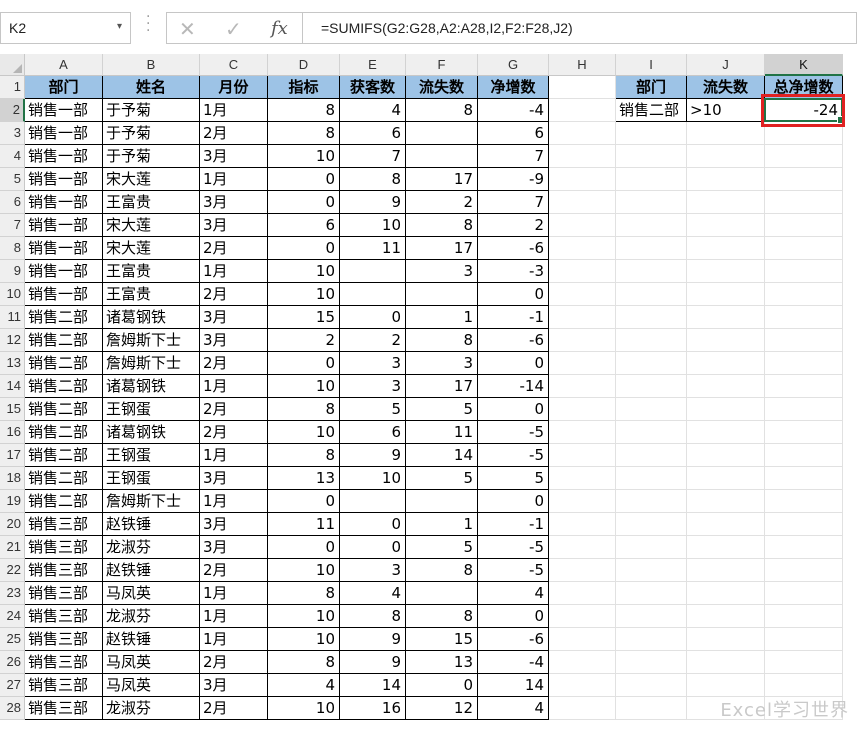 The image size is (857, 730). What do you see at coordinates (726, 110) in the screenshot?
I see `criteria-cell: >10` at bounding box center [726, 110].